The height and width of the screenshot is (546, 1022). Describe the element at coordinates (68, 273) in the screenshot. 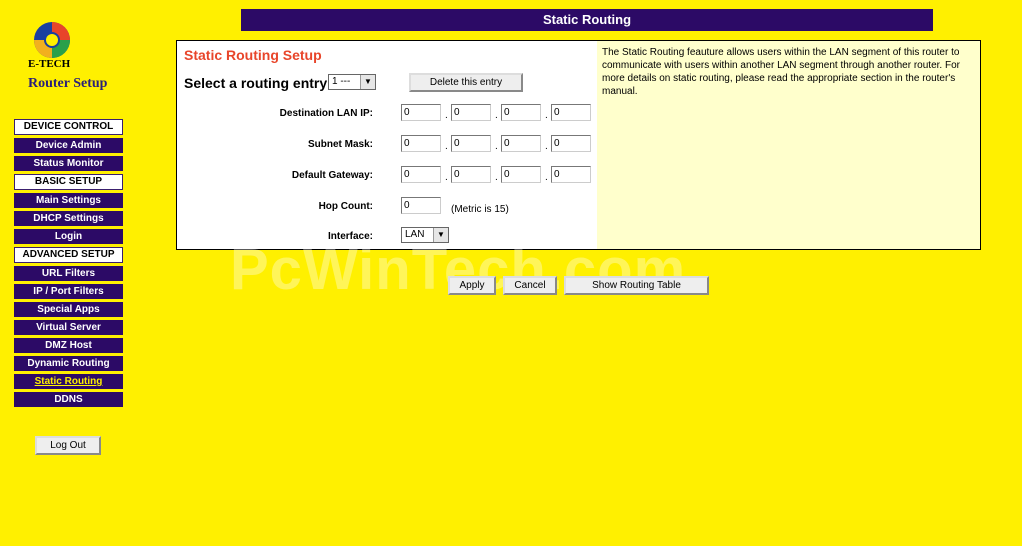

I see `sidebar-item-url-filters: URL Filters` at that location.